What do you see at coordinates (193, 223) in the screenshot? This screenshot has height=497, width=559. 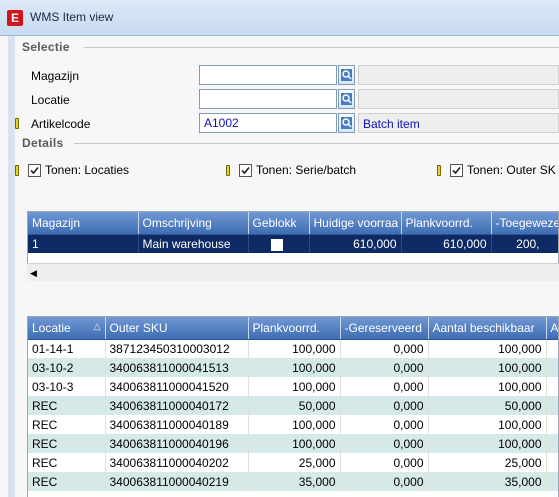 I see `column-header: Omschrijving` at bounding box center [193, 223].